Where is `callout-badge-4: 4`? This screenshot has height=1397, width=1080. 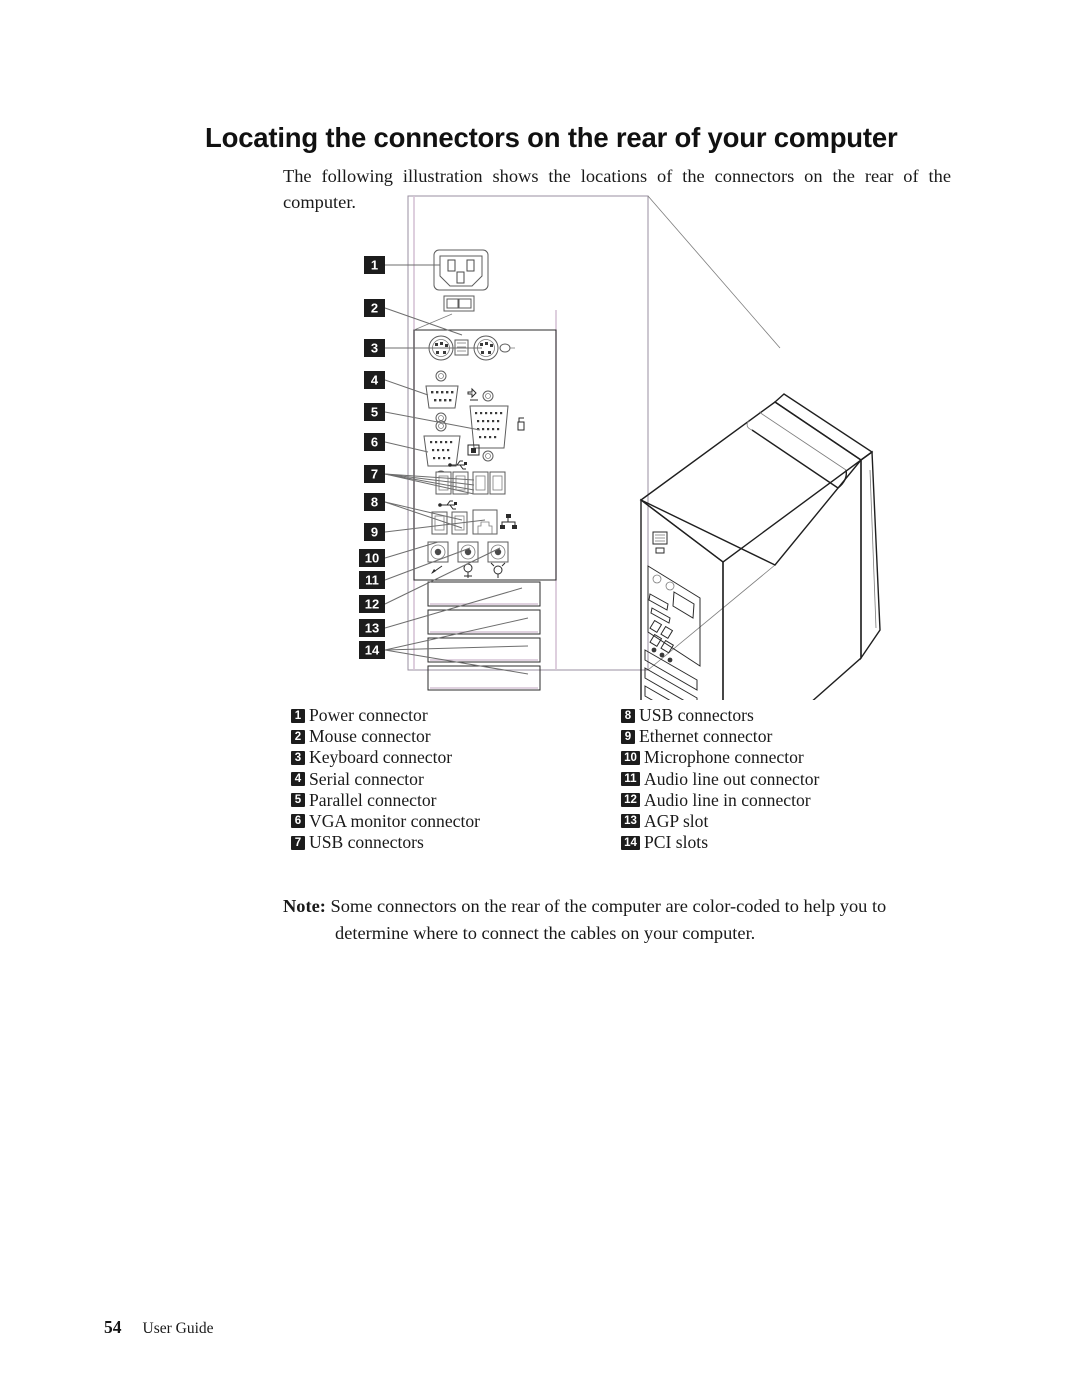 callout-badge-4: 4 is located at coordinates (374, 380).